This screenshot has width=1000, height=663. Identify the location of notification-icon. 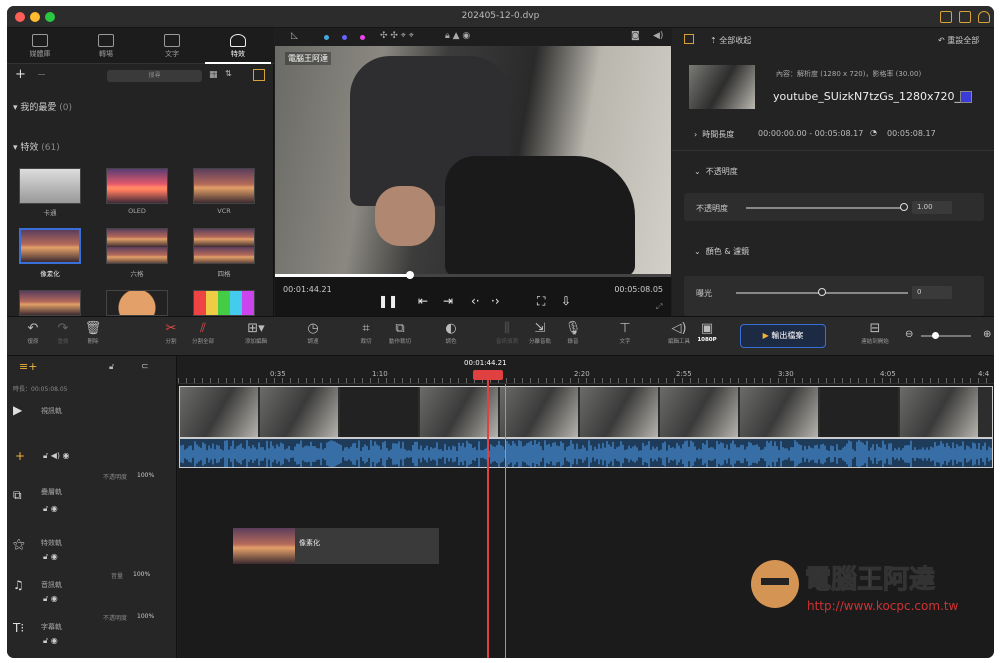
(984, 17).